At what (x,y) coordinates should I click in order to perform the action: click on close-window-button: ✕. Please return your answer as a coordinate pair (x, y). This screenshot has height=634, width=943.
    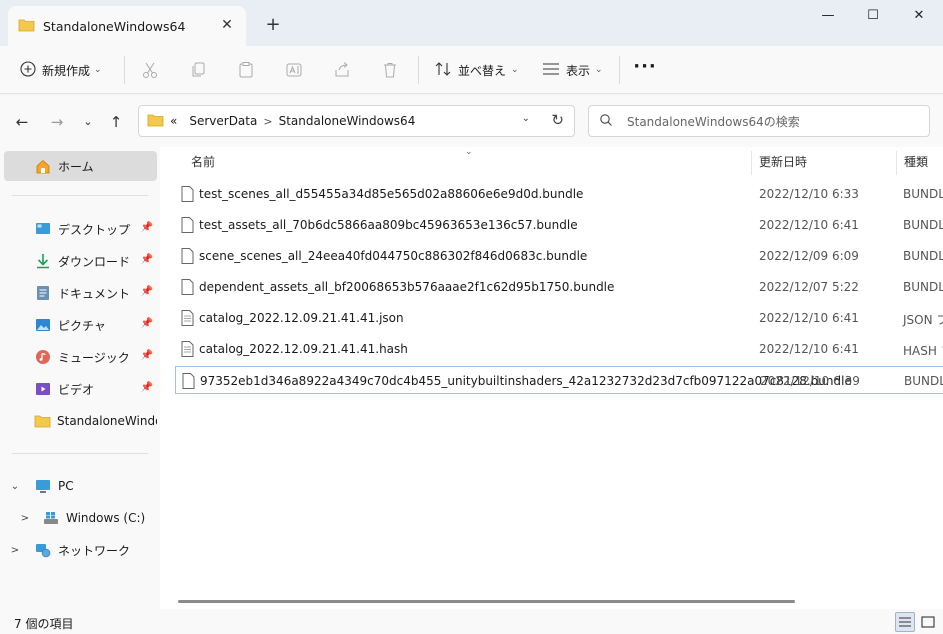
    Looking at the image, I should click on (919, 16).